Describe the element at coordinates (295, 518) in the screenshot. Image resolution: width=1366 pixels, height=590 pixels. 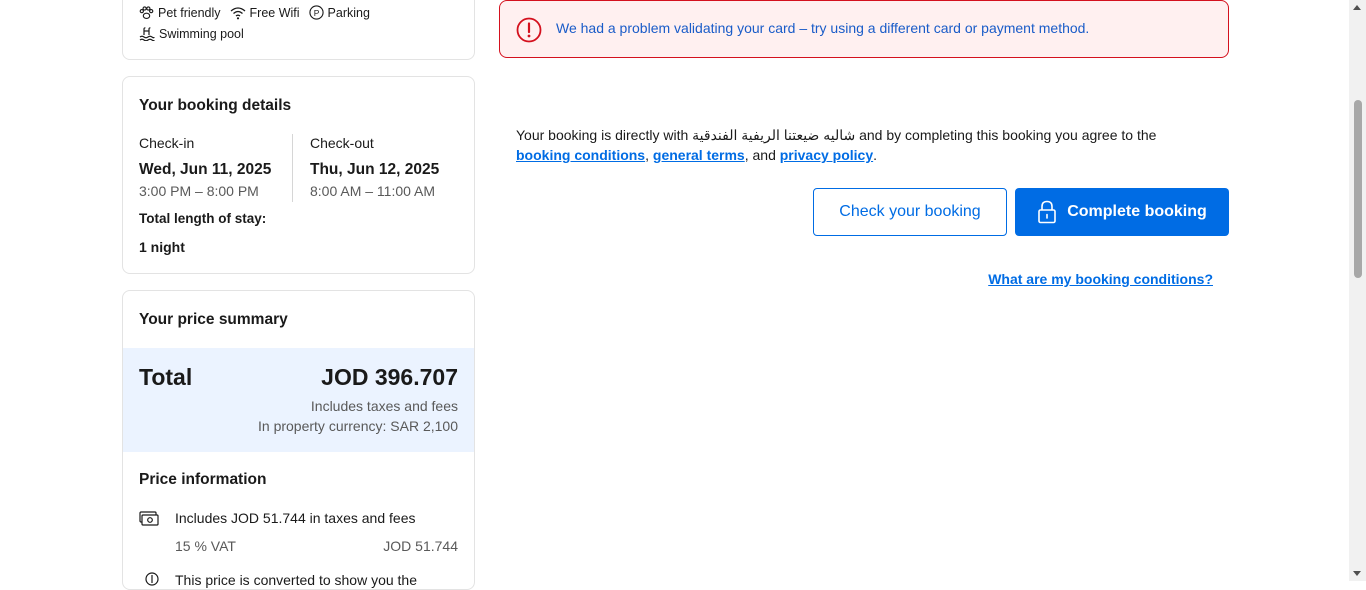
I see `taxes-line: Includes JOD 51.744 in taxes and fees` at that location.